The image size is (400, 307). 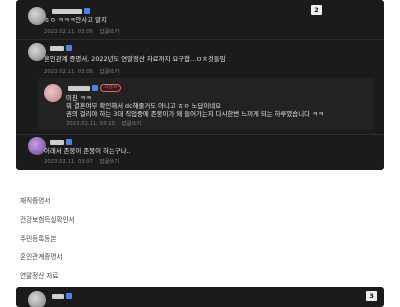 What do you see at coordinates (41, 257) in the screenshot?
I see `document-item: 혼인관계증명서` at bounding box center [41, 257].